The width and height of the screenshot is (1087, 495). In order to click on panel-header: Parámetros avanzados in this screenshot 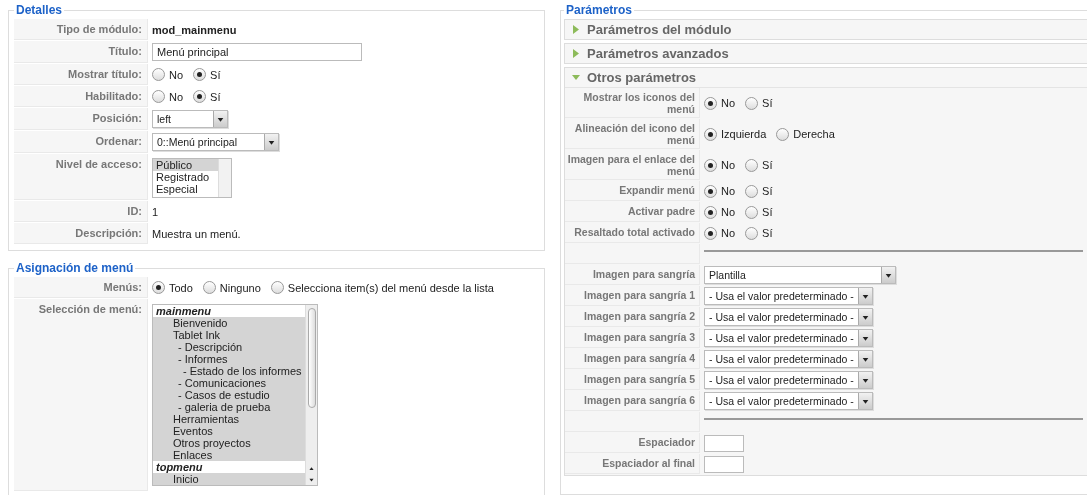, I will do `click(826, 53)`.